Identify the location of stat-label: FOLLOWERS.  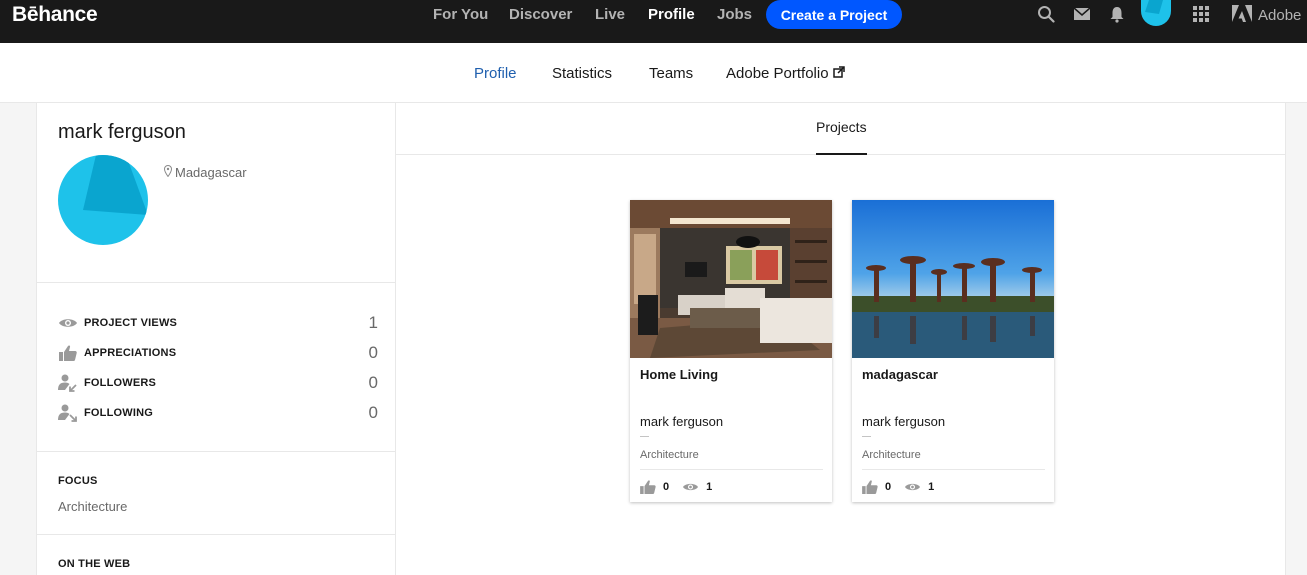
(120, 383).